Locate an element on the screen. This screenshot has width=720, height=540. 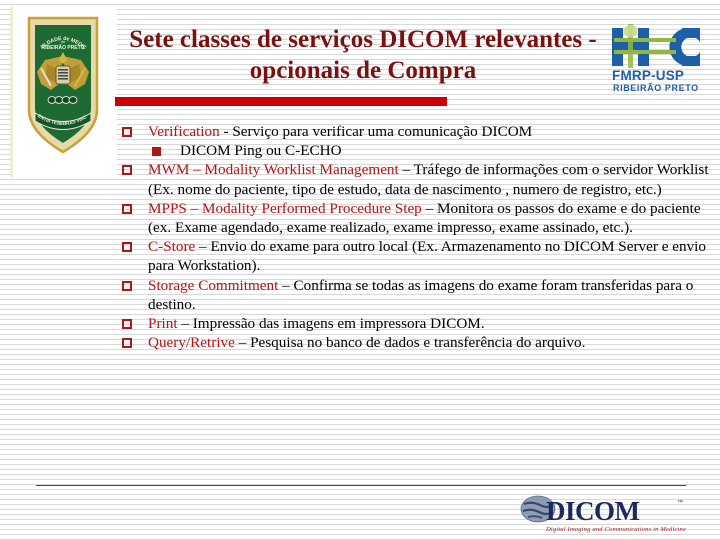
list-item-text: DICOM Ping ou C-ECHO is located at coordinates (261, 151).